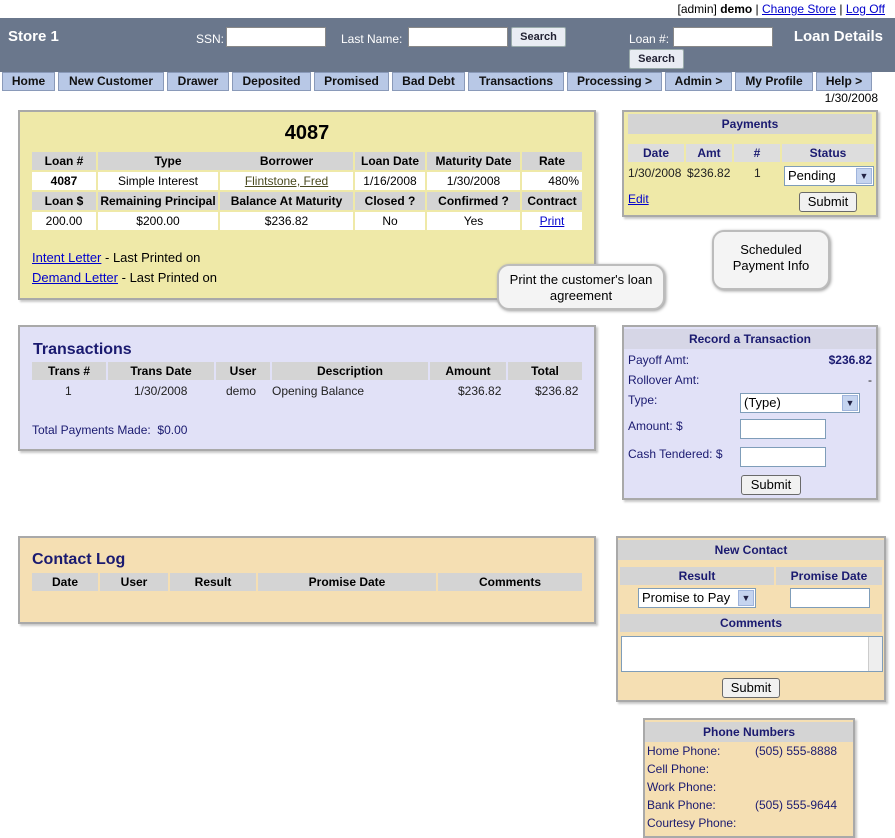  I want to click on contact-submit-button: Submit, so click(751, 688).